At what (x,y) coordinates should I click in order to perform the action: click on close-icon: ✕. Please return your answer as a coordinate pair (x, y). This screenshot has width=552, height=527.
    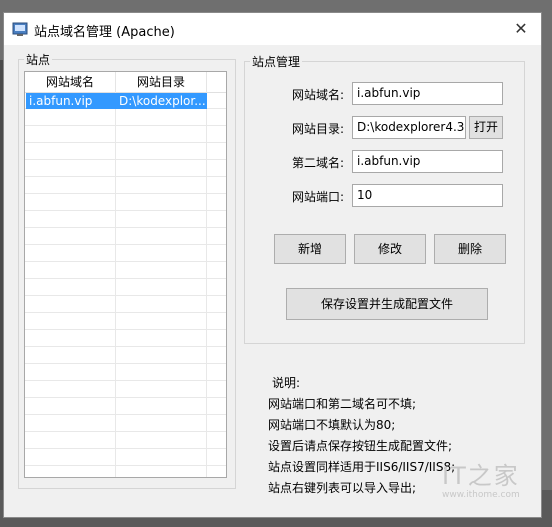
    Looking at the image, I should click on (521, 28).